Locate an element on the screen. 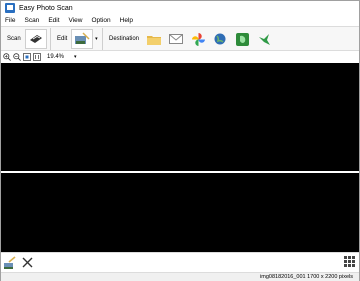 The height and width of the screenshot is (281, 360). photo-edit-icon is located at coordinates (82, 38).